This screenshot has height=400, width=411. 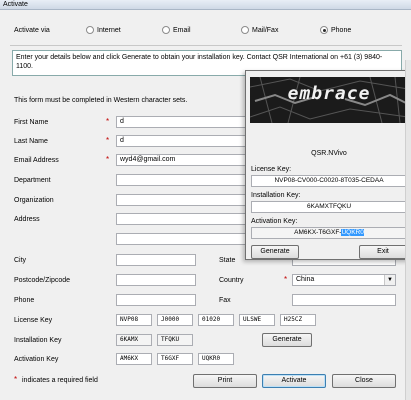 What do you see at coordinates (32, 30) in the screenshot?
I see `activate-via-label: Activate via` at bounding box center [32, 30].